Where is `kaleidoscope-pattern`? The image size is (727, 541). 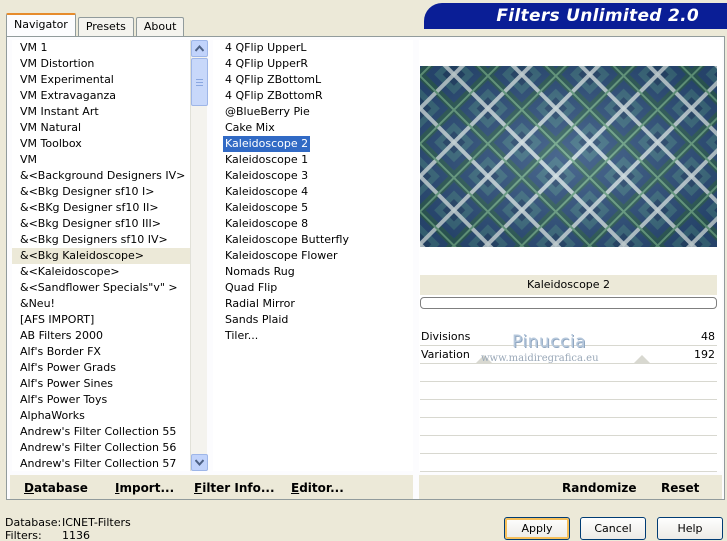 kaleidoscope-pattern is located at coordinates (568, 156).